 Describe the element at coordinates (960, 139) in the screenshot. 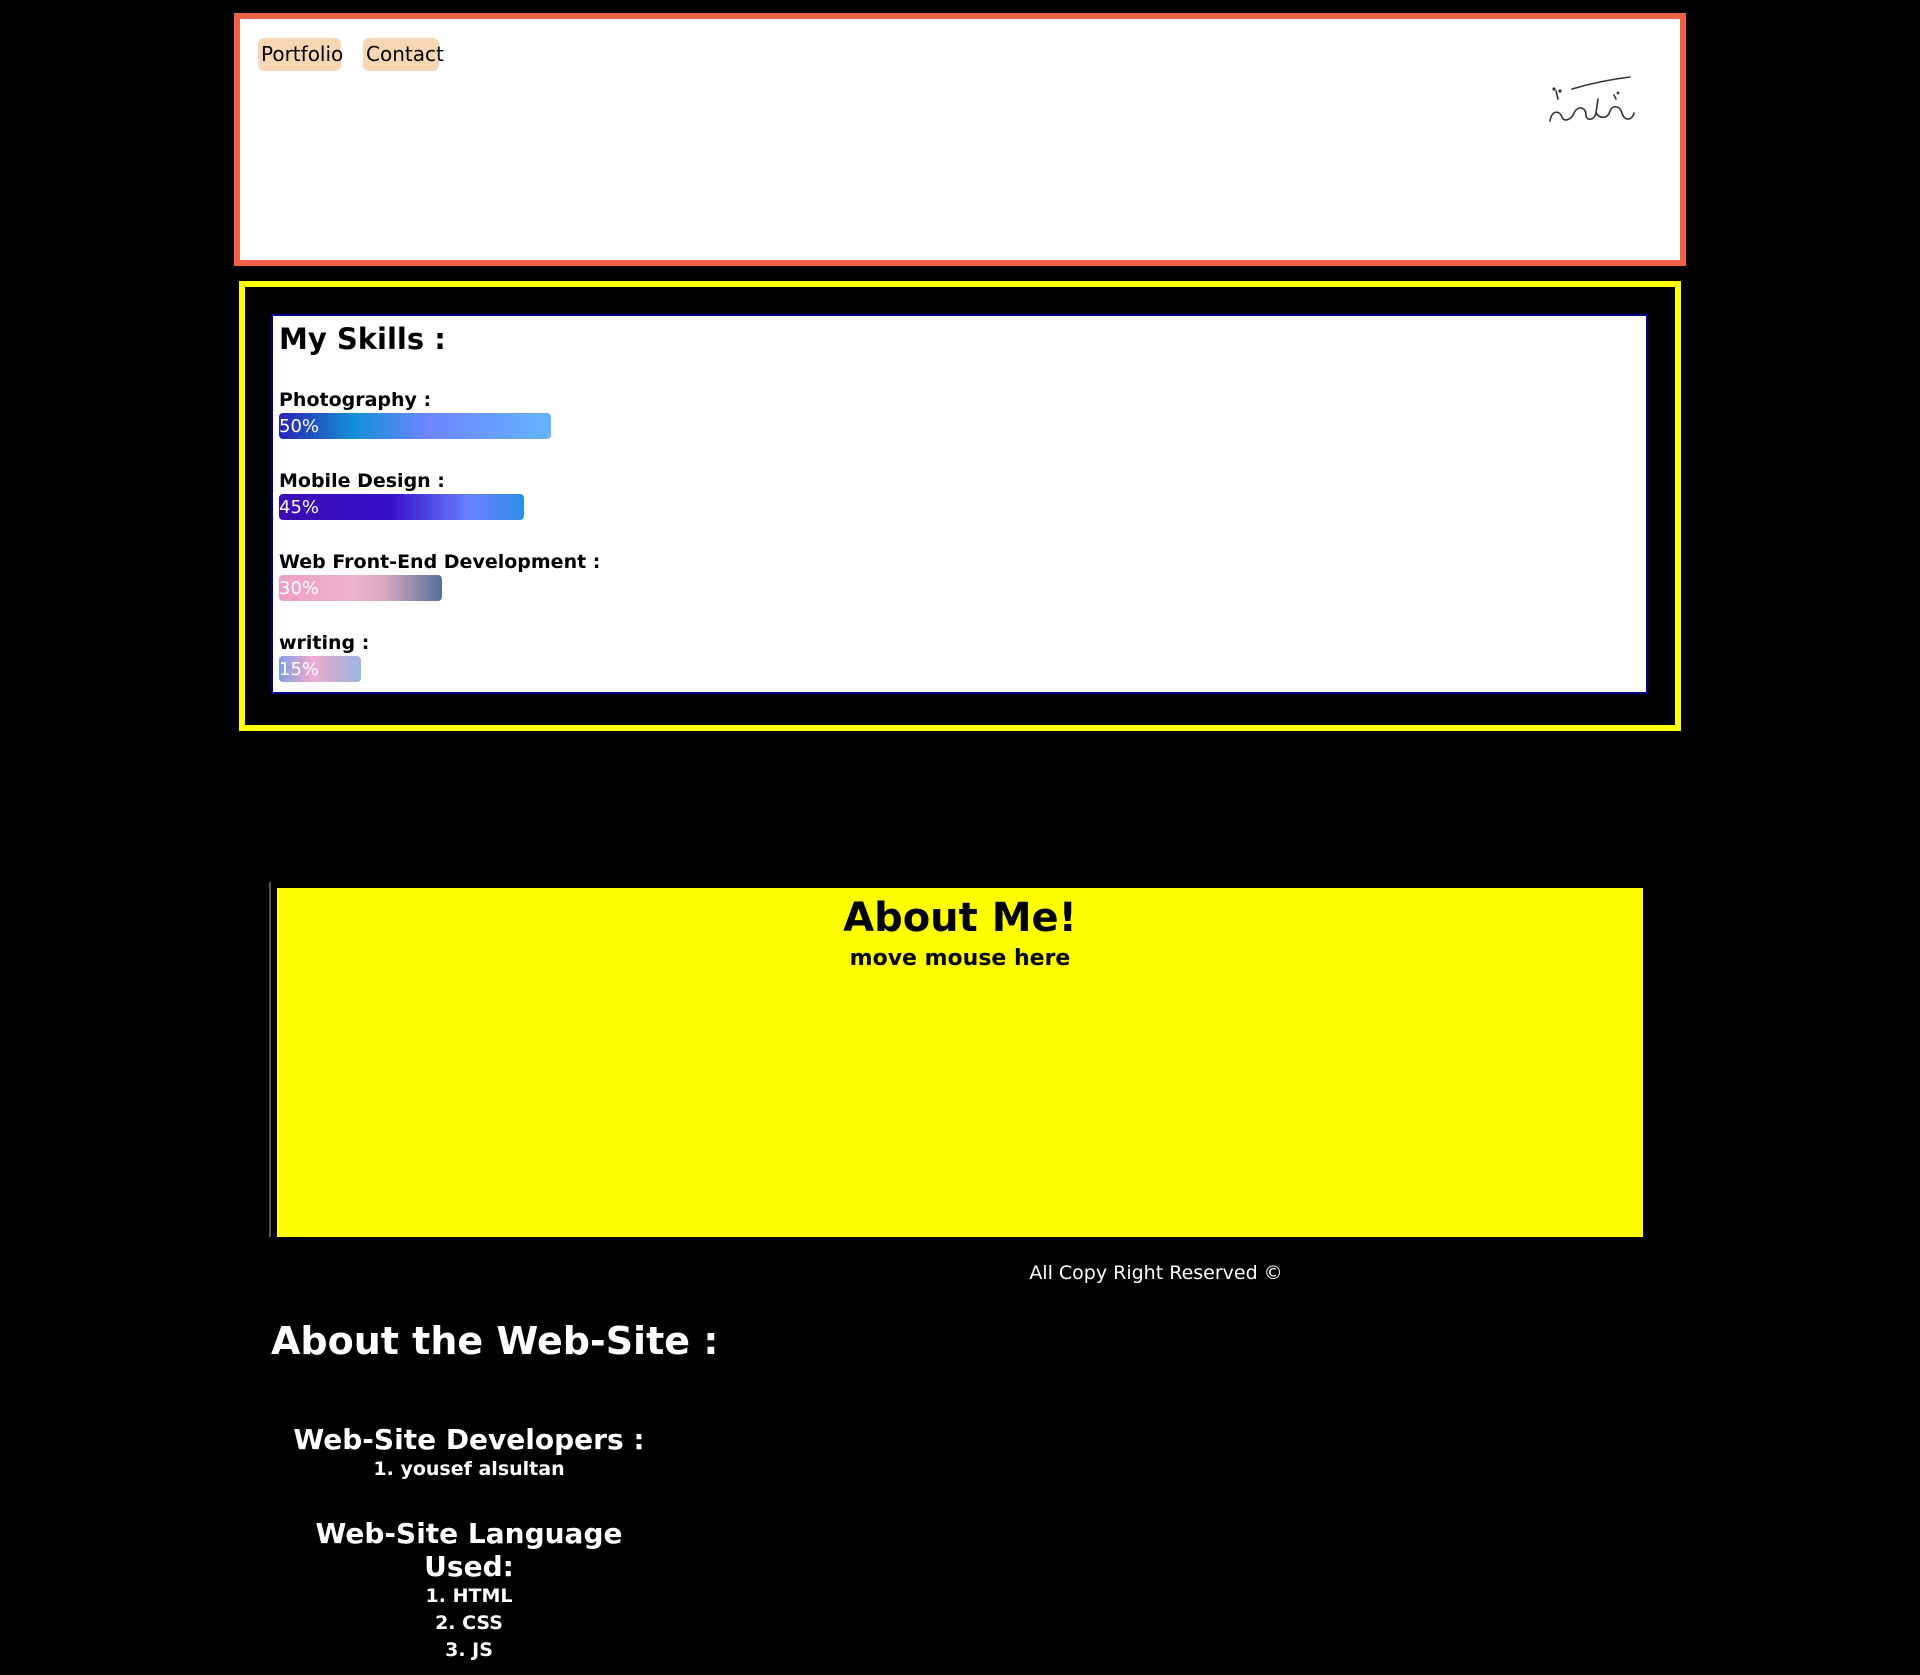

I see `site-header: Portfolio Contact` at that location.